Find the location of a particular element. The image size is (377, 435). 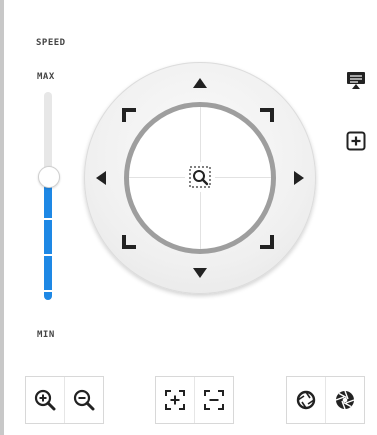

arrow-down-icon is located at coordinates (200, 273).